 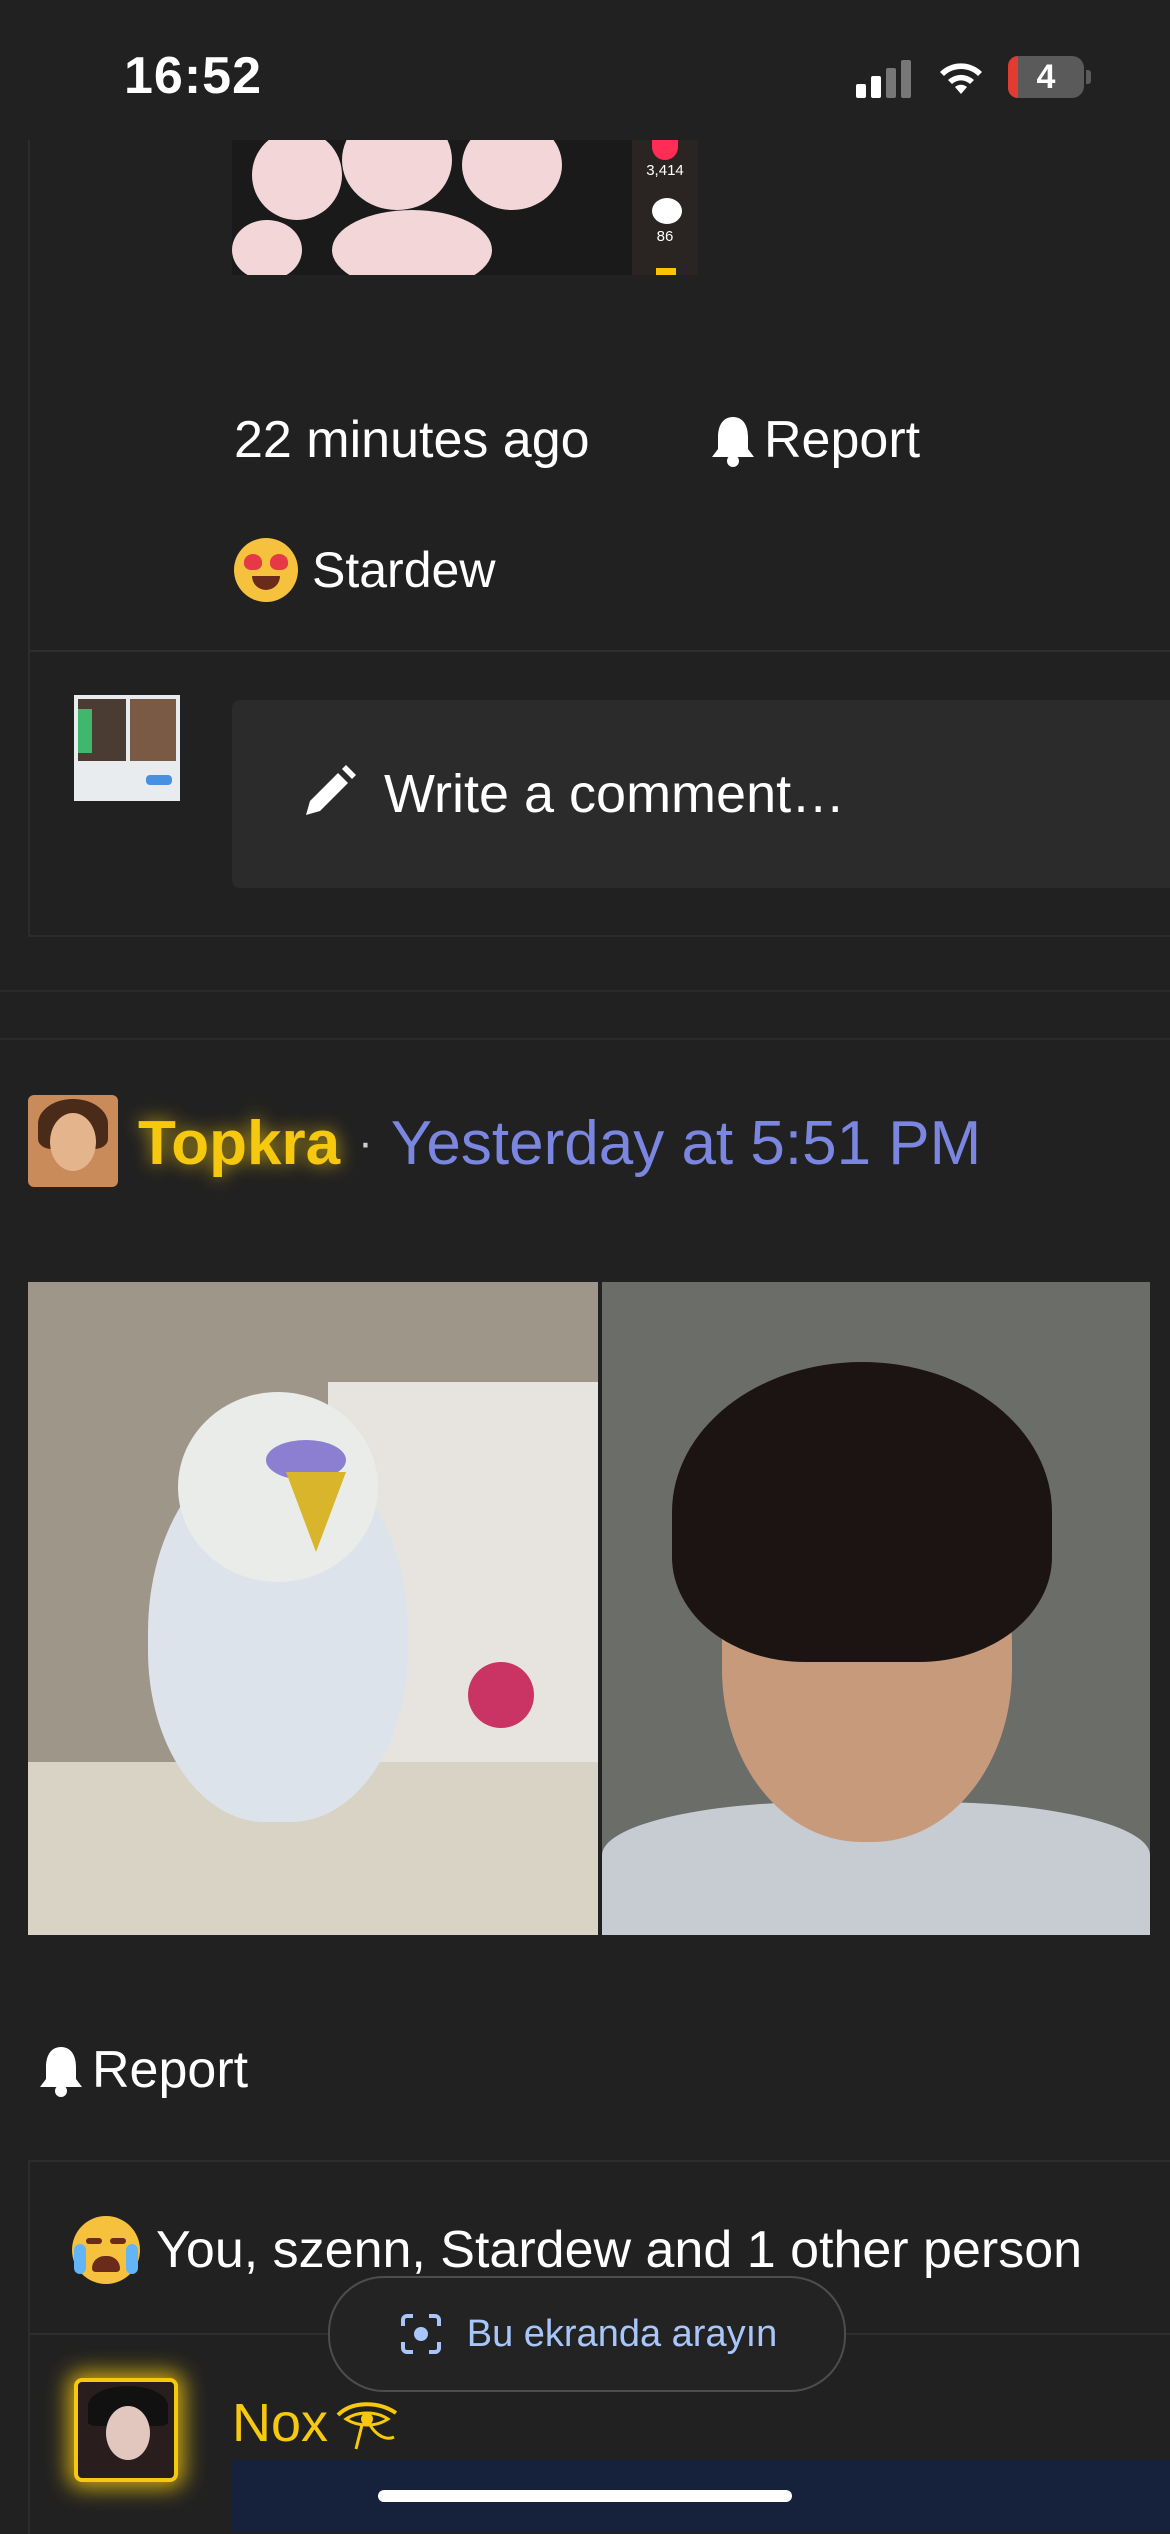 I want to click on reaction-summary: Stardew, so click(x=364, y=570).